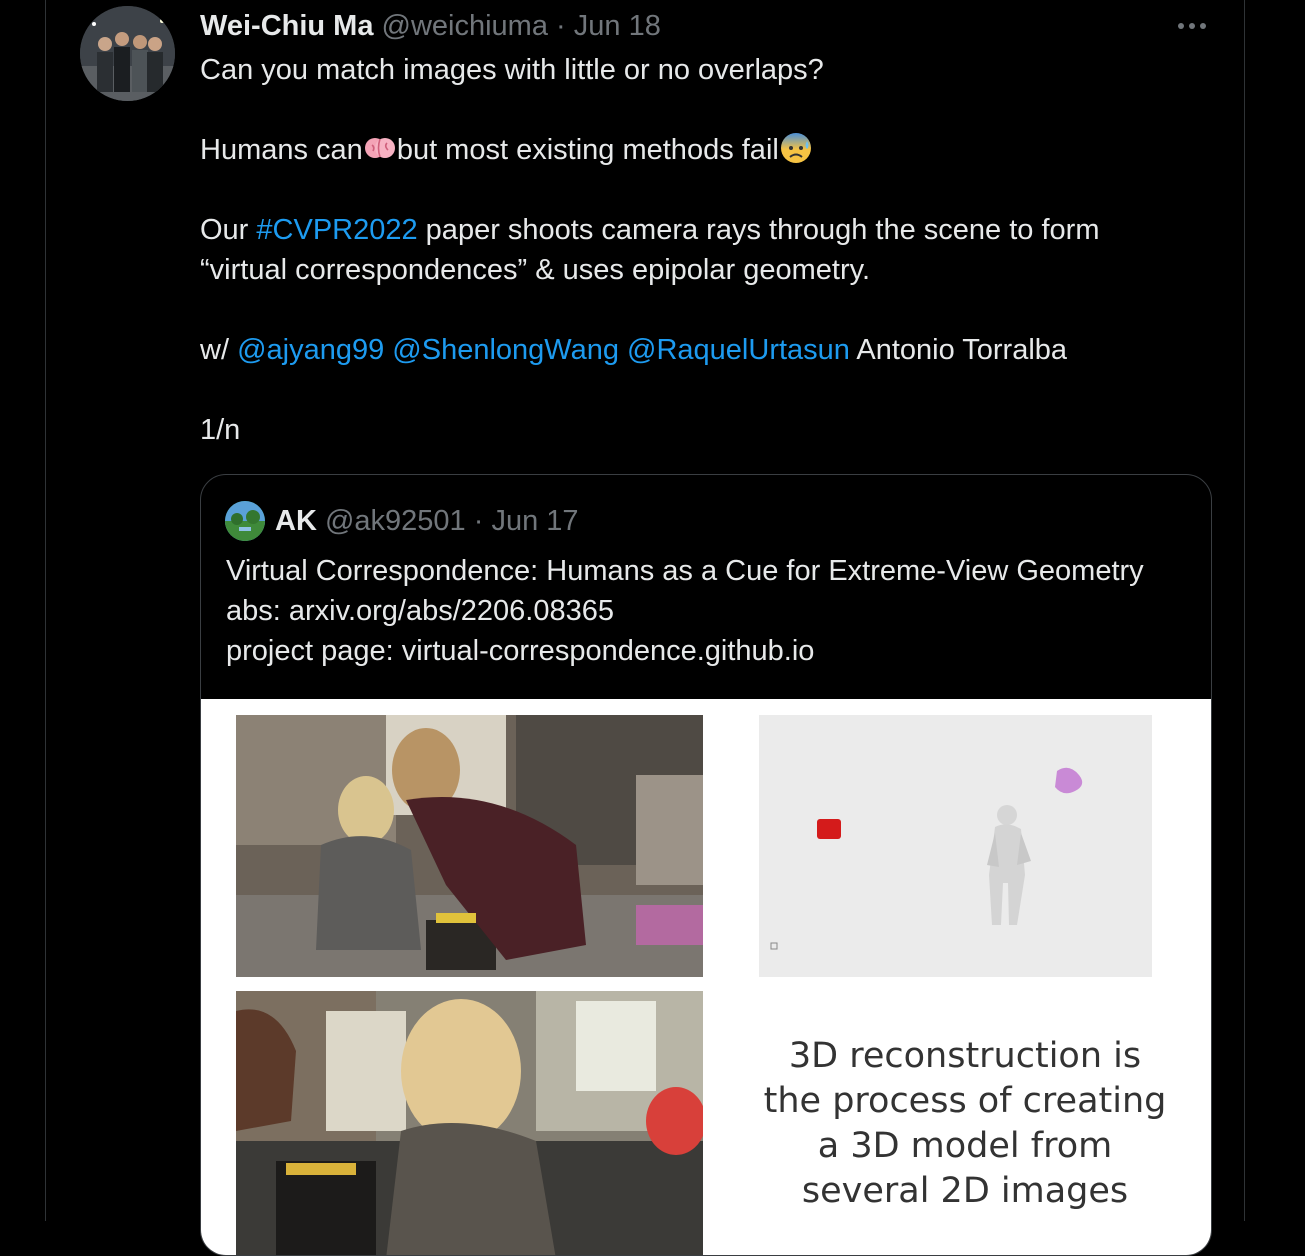 The width and height of the screenshot is (1305, 1256). I want to click on thread-counter: 1/n, so click(220, 430).